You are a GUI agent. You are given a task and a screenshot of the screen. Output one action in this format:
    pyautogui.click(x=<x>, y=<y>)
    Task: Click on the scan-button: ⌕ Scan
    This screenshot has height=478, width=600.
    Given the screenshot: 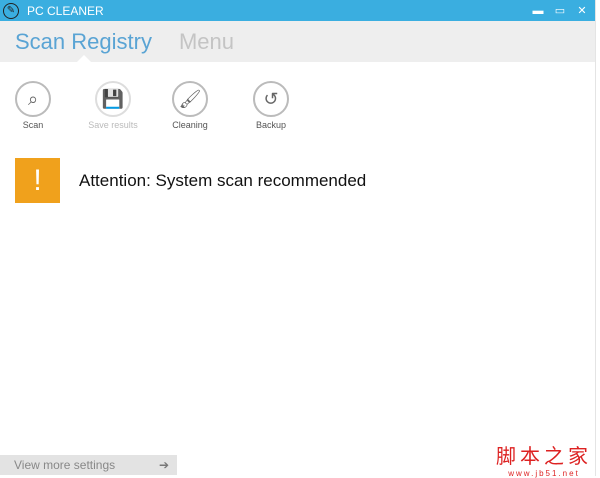 What is the action you would take?
    pyautogui.click(x=34, y=105)
    